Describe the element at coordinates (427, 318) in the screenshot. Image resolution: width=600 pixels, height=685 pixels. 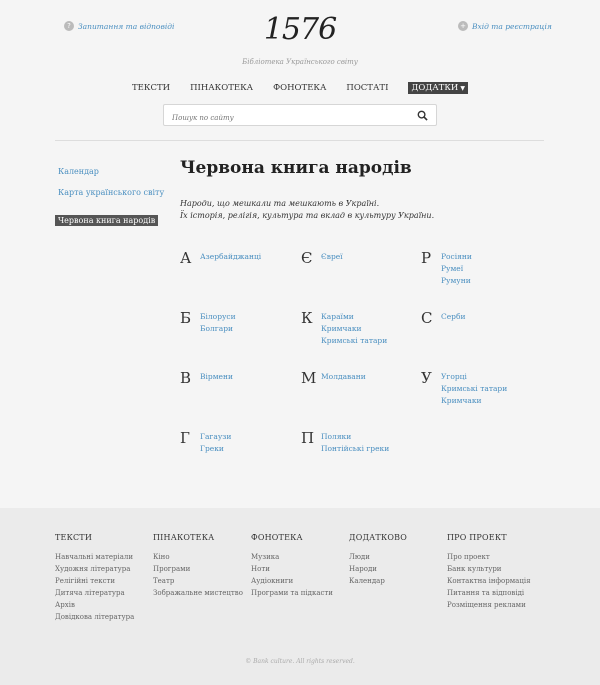
I see `group-letter: С` at that location.